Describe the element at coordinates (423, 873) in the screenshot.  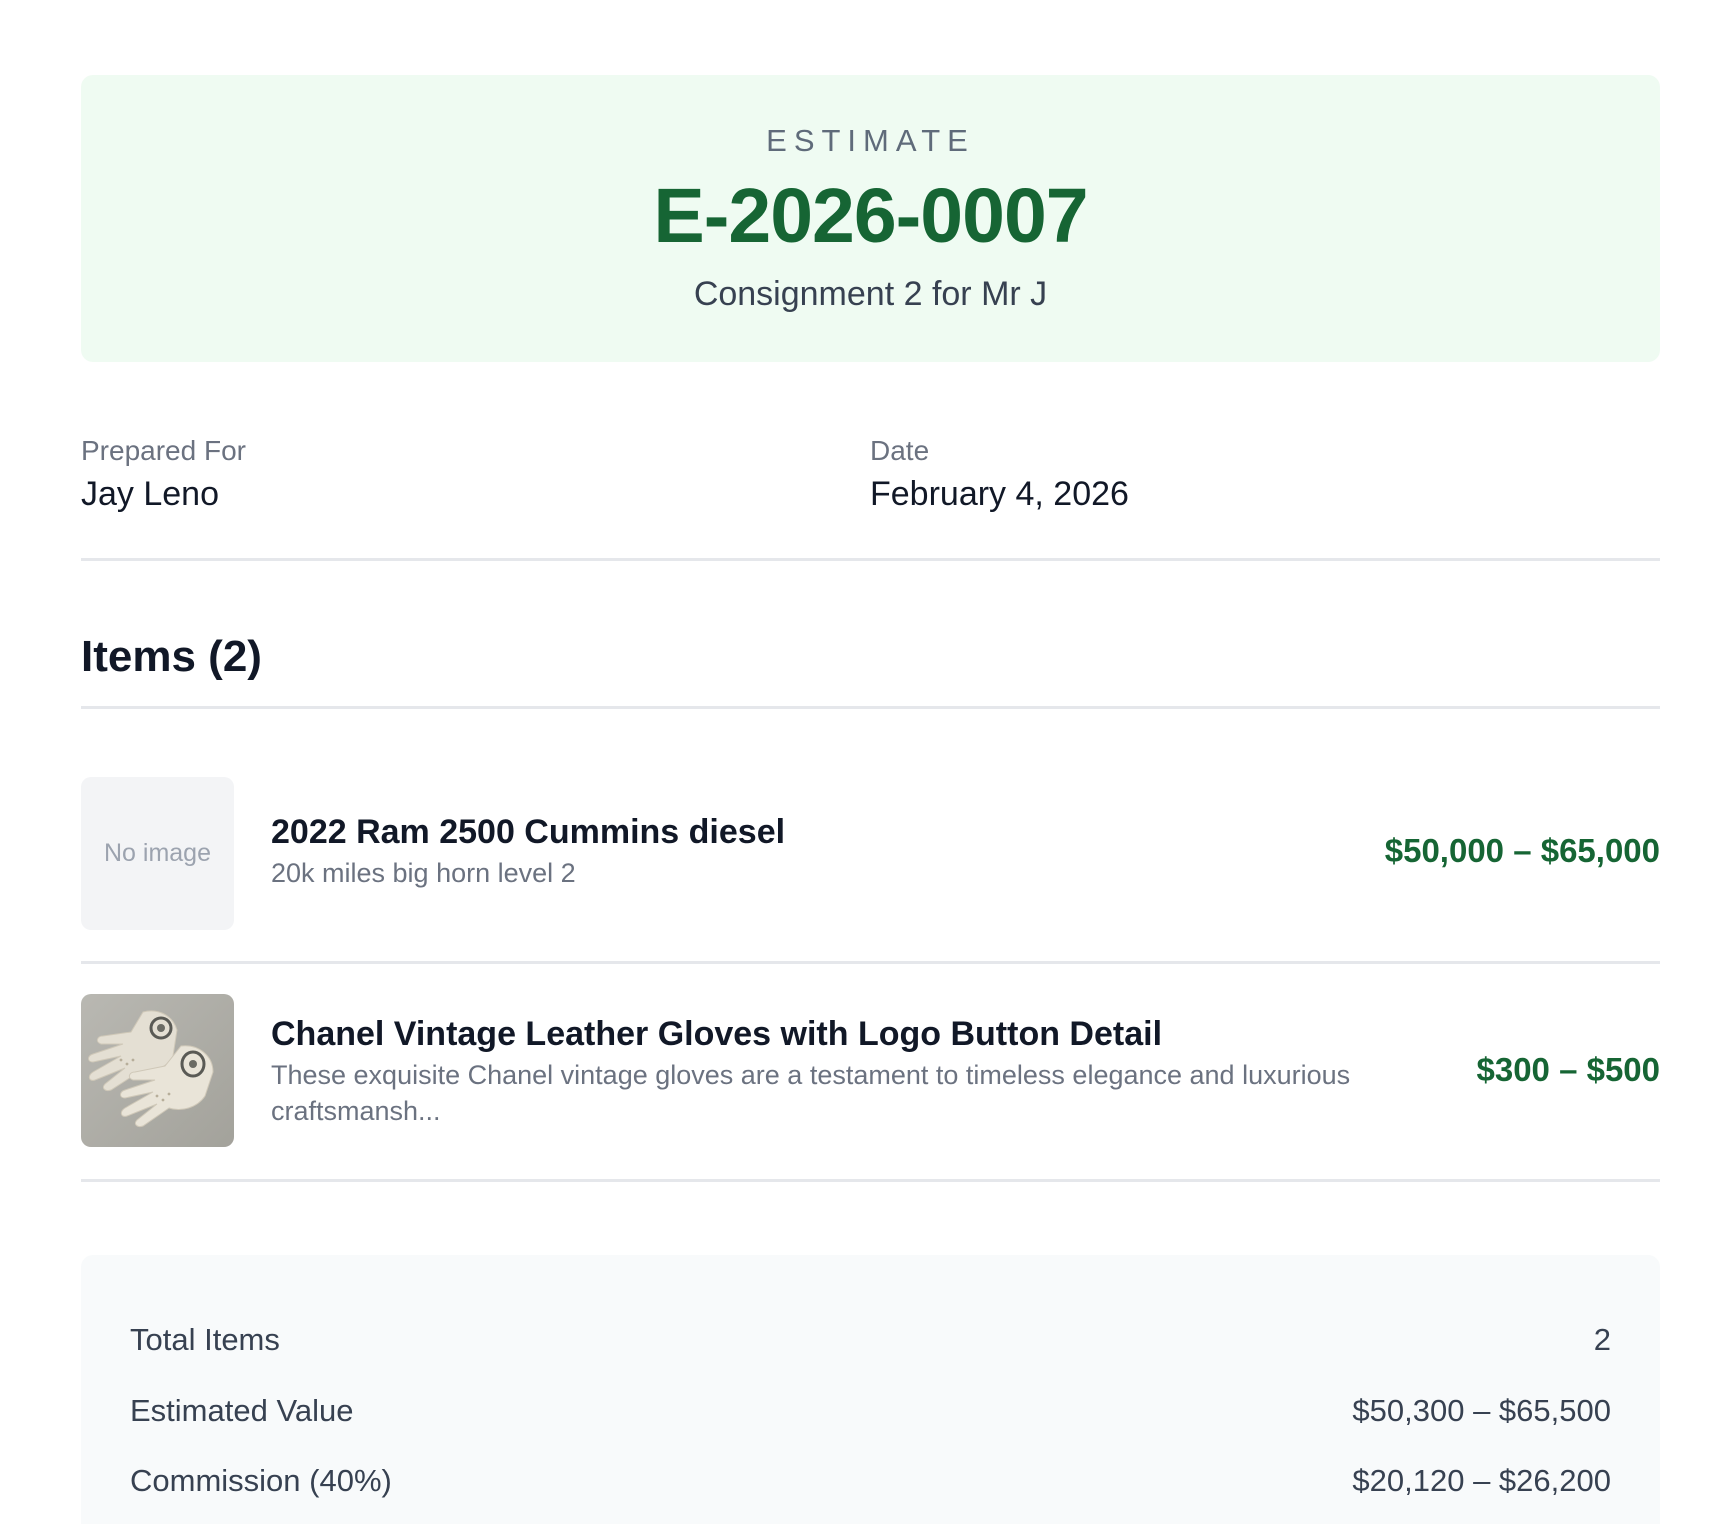
I see `item-description: 20k miles big horn level 2` at that location.